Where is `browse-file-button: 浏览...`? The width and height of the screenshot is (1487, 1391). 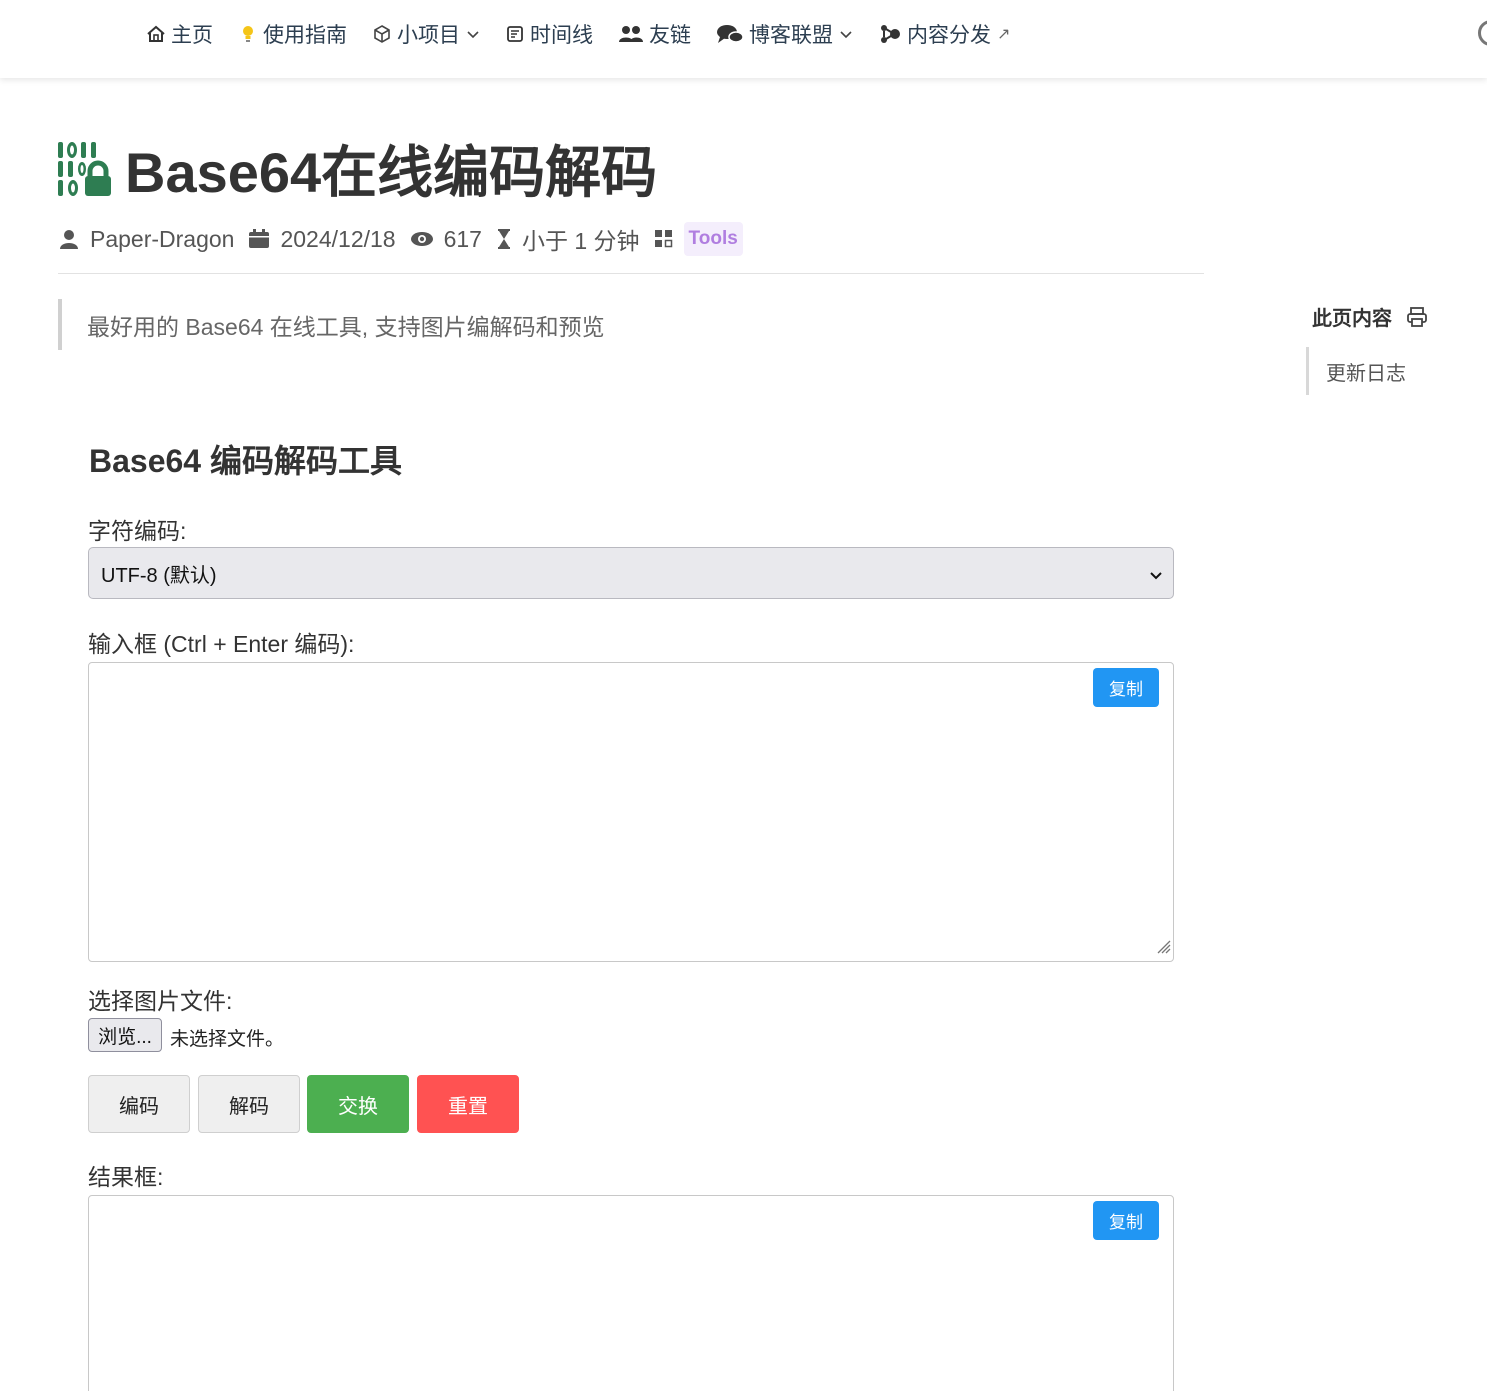
browse-file-button: 浏览... is located at coordinates (125, 1035).